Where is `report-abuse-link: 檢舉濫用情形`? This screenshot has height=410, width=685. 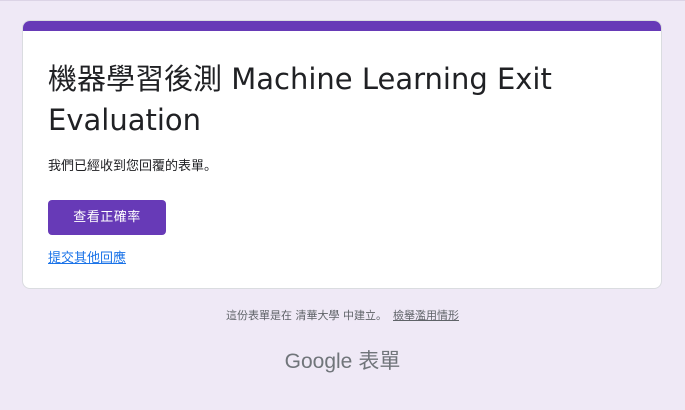 report-abuse-link: 檢舉濫用情形 is located at coordinates (426, 315).